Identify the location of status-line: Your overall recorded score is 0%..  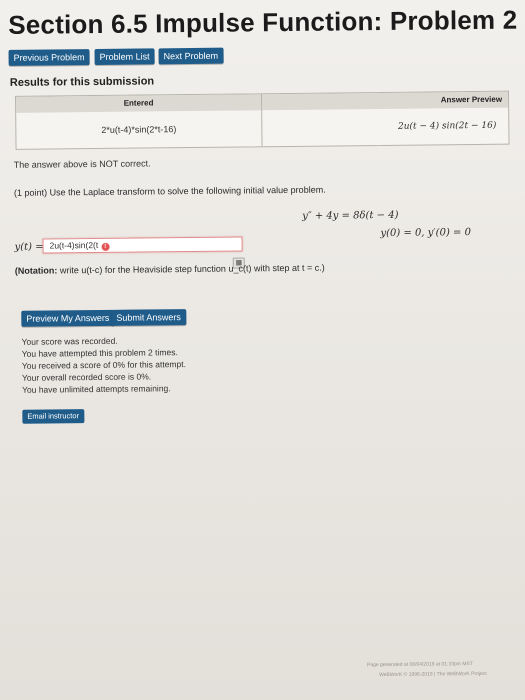
(86, 377).